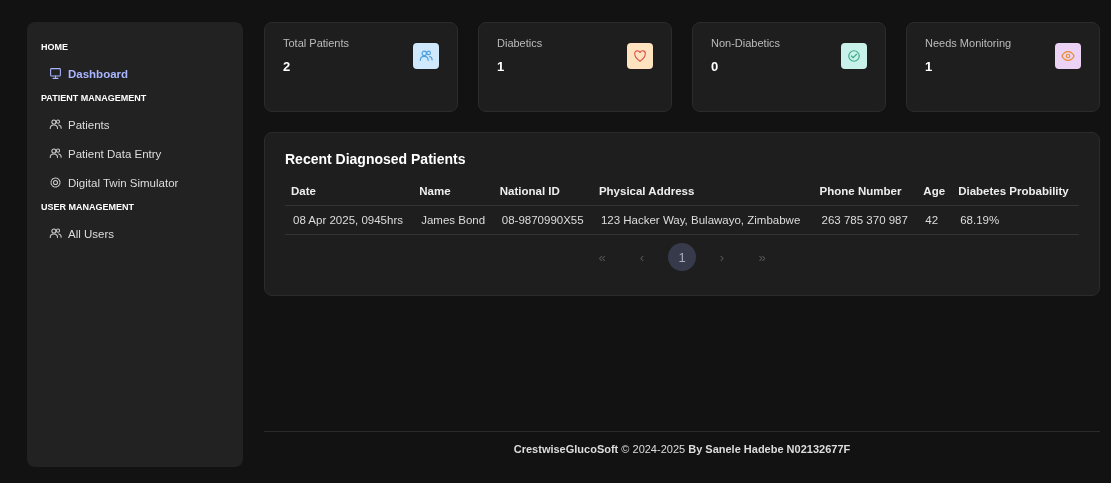 This screenshot has width=1111, height=483. I want to click on table-cell: James Bond, so click(453, 220).